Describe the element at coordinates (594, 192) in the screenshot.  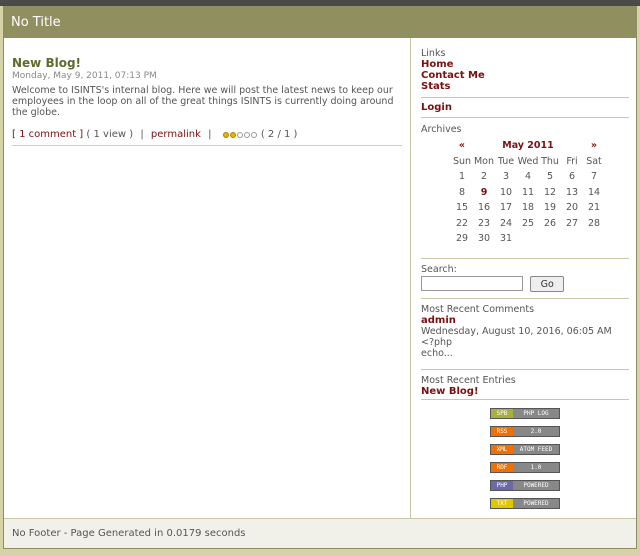
I see `calendar-day: 14` at that location.